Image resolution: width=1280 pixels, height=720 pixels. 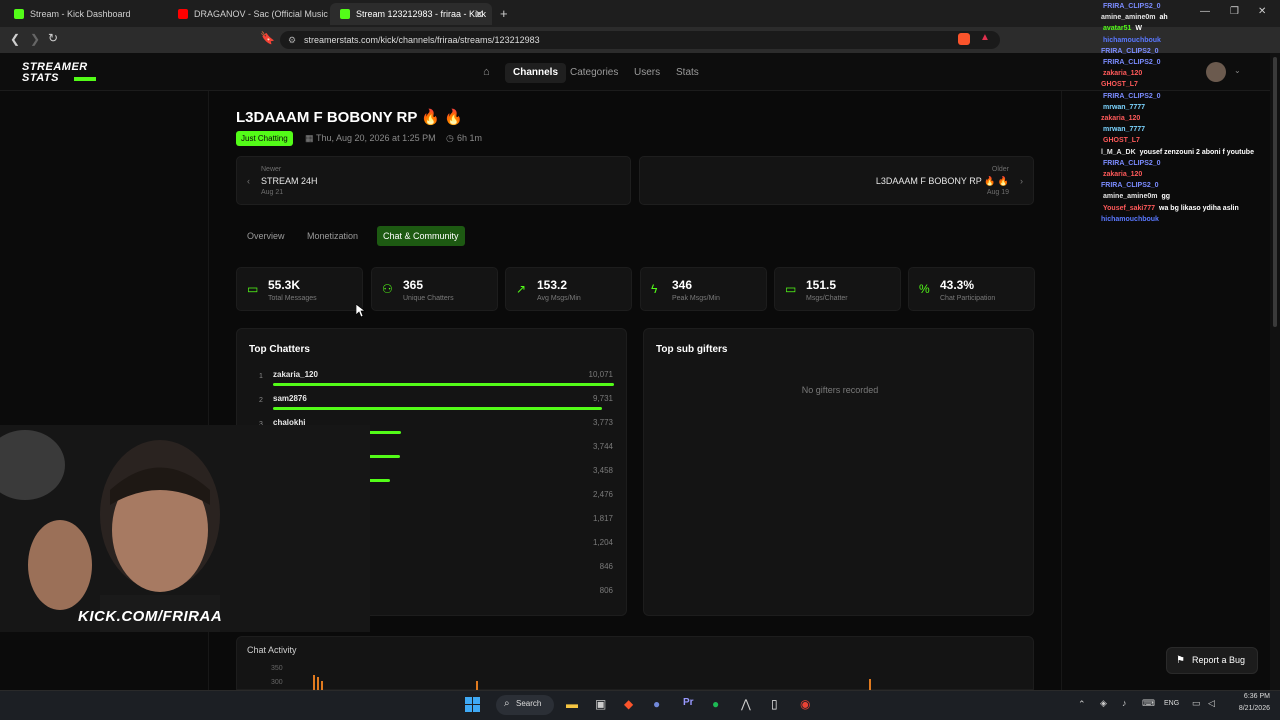 What do you see at coordinates (1139, 29) in the screenshot?
I see `chat-text: W` at bounding box center [1139, 29].